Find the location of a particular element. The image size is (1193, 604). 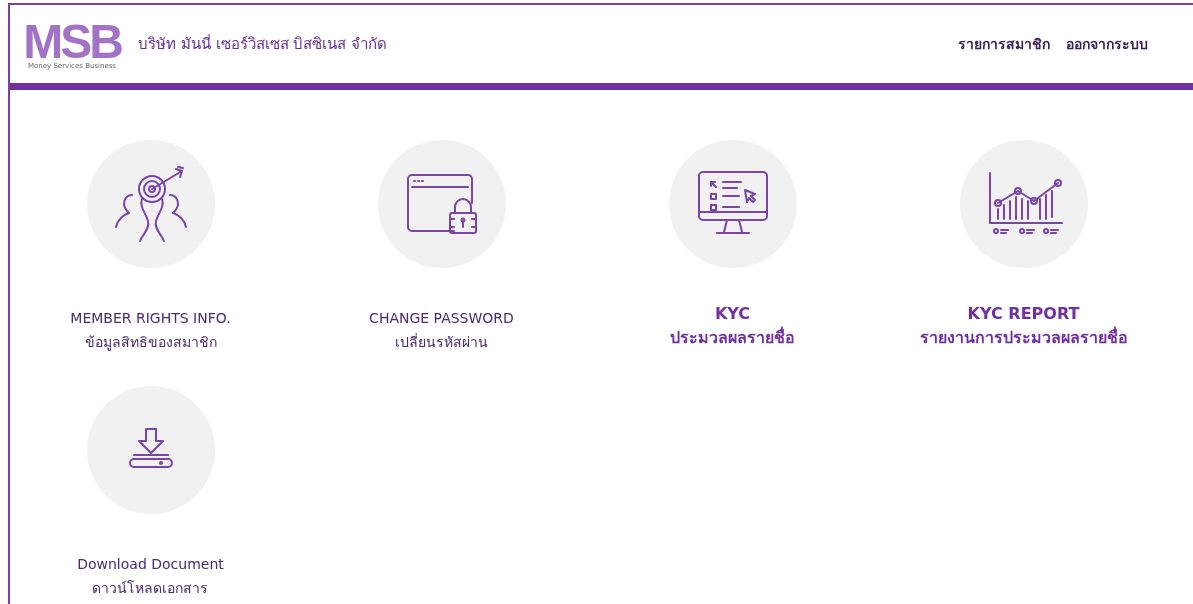

menu-subtitle: ดาวน์โหลดเอกสาร is located at coordinates (150, 588).